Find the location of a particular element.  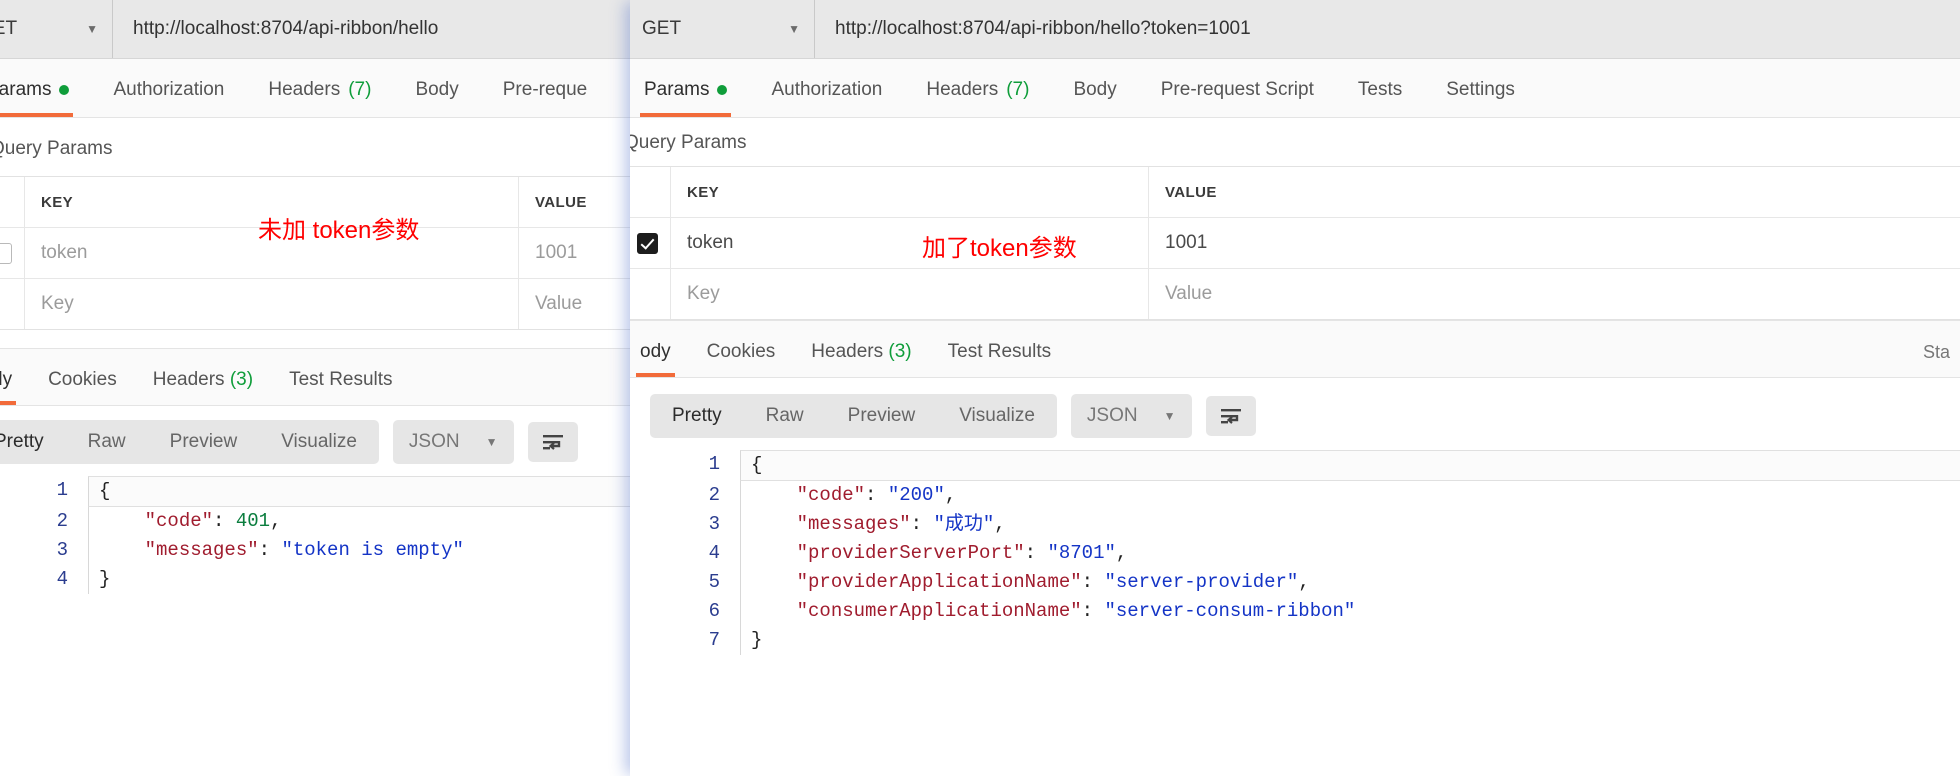

left-tab-authorization: Authorization is located at coordinates (168, 98).